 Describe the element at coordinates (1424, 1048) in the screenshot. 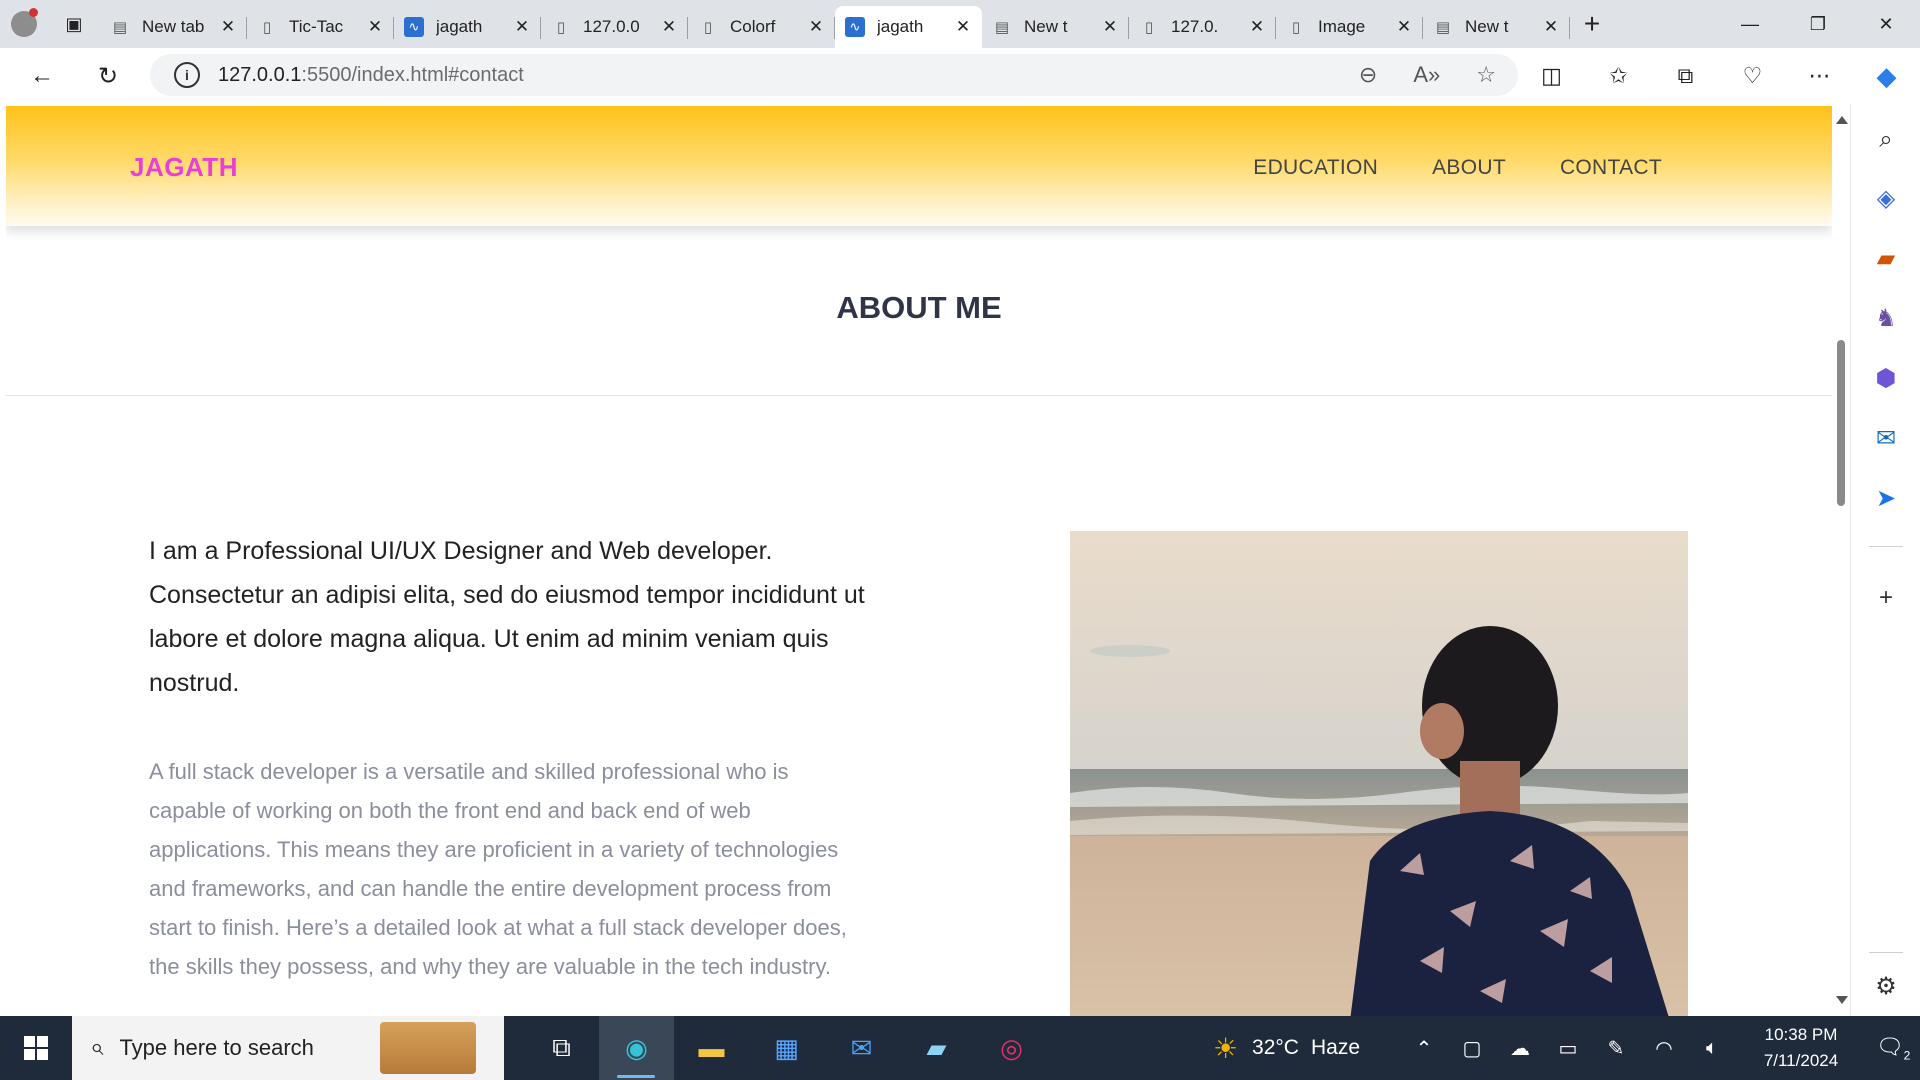

I see `chevron-up-icon: ⌃` at that location.